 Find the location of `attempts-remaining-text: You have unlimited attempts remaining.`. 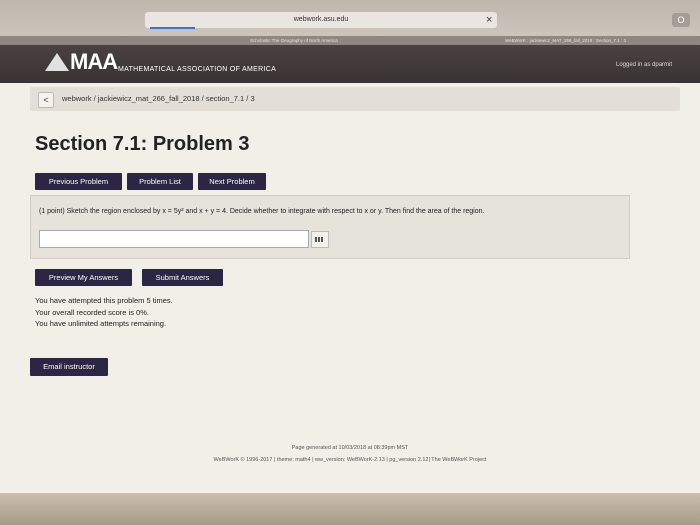

attempts-remaining-text: You have unlimited attempts remaining. is located at coordinates (101, 323).